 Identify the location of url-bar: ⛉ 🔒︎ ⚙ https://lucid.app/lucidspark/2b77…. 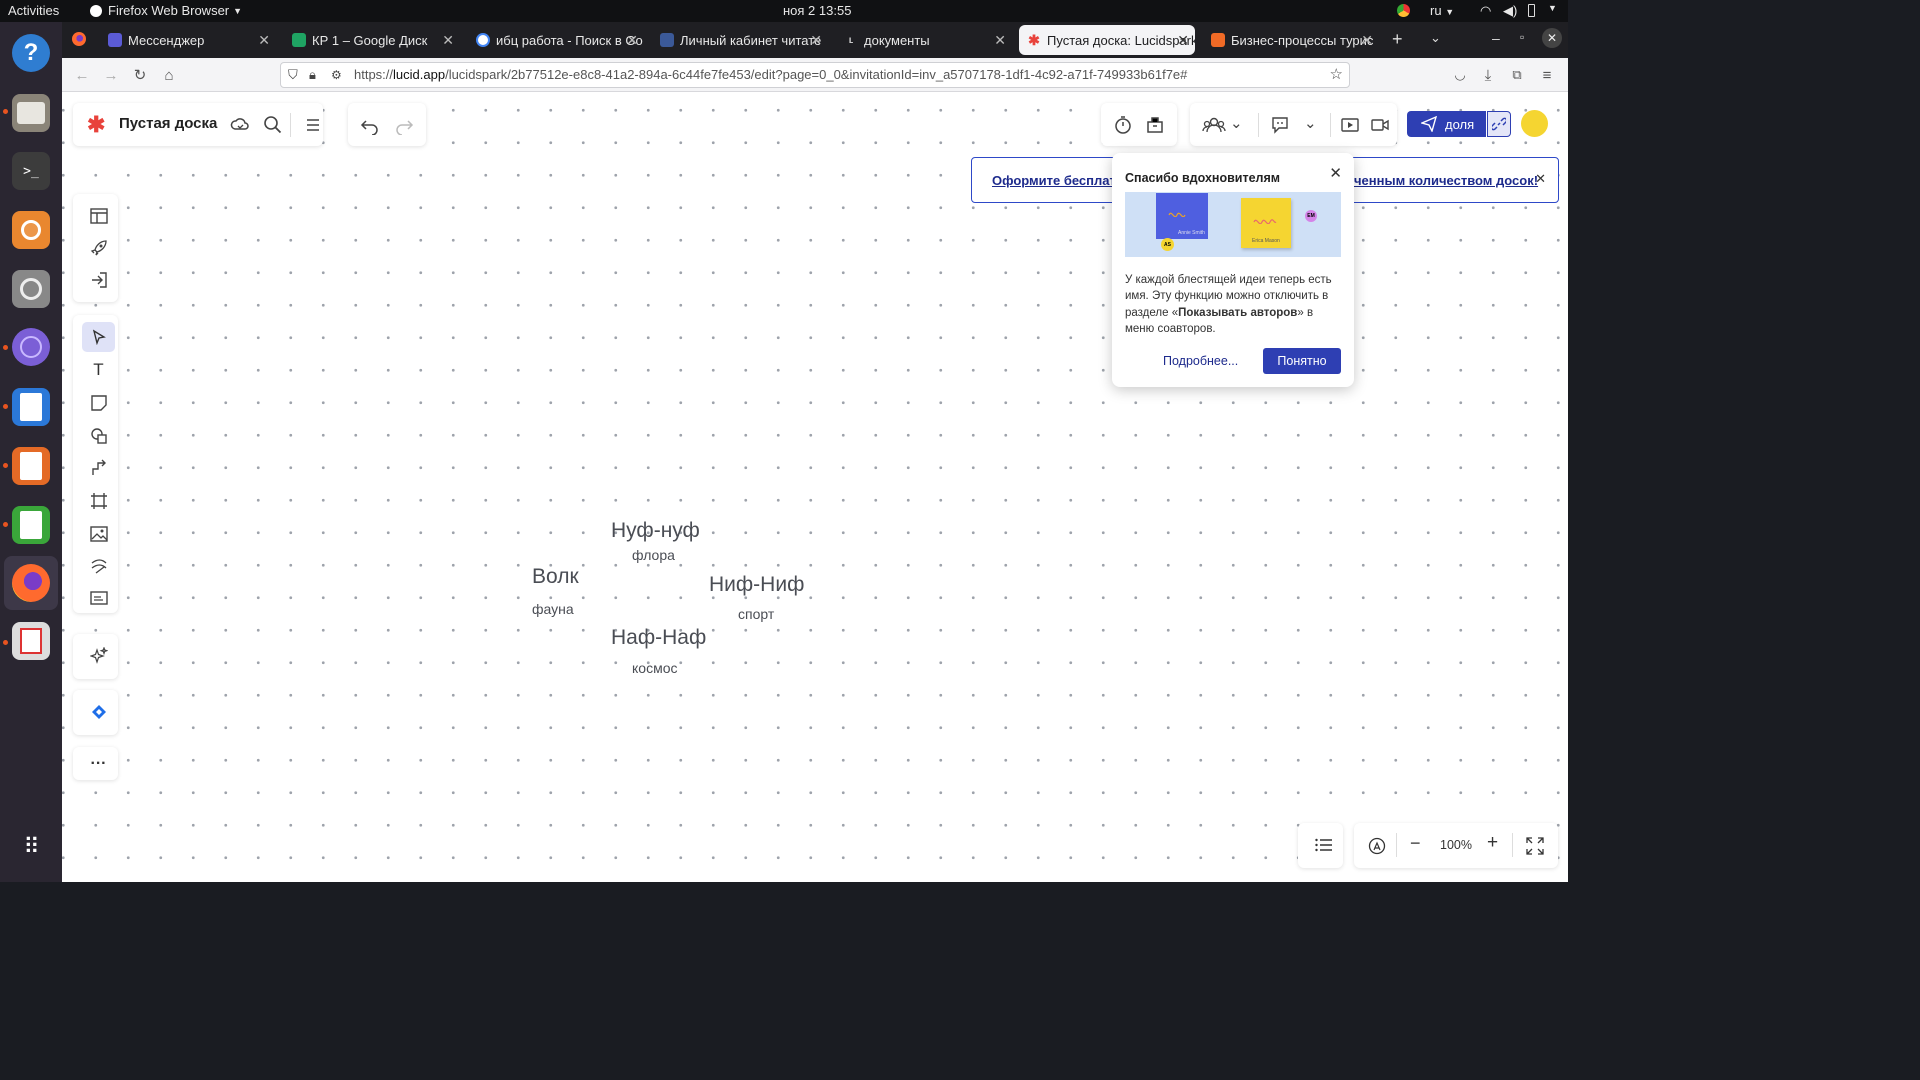
(815, 75).